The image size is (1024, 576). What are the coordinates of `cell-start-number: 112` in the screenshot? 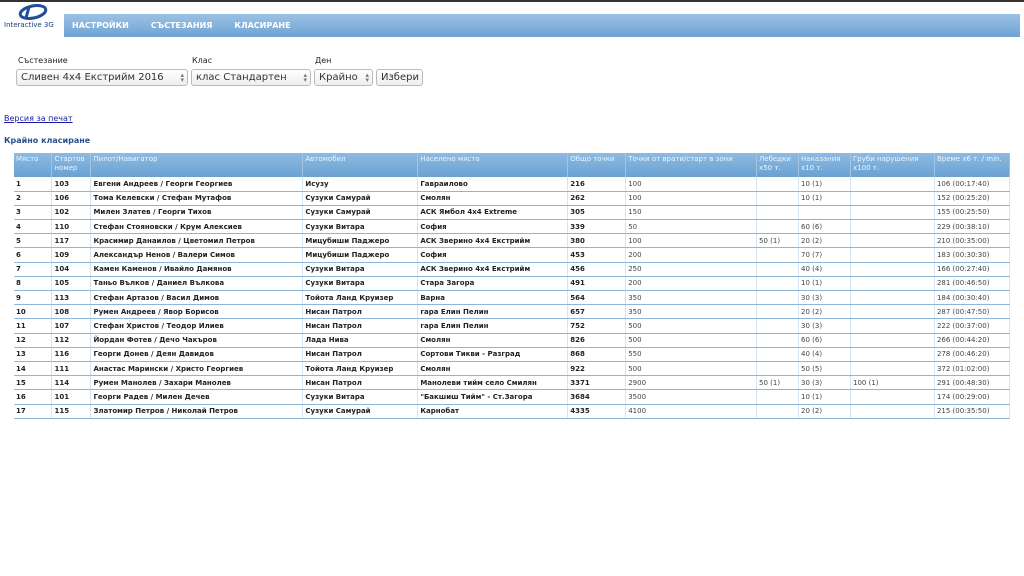 It's located at (71, 340).